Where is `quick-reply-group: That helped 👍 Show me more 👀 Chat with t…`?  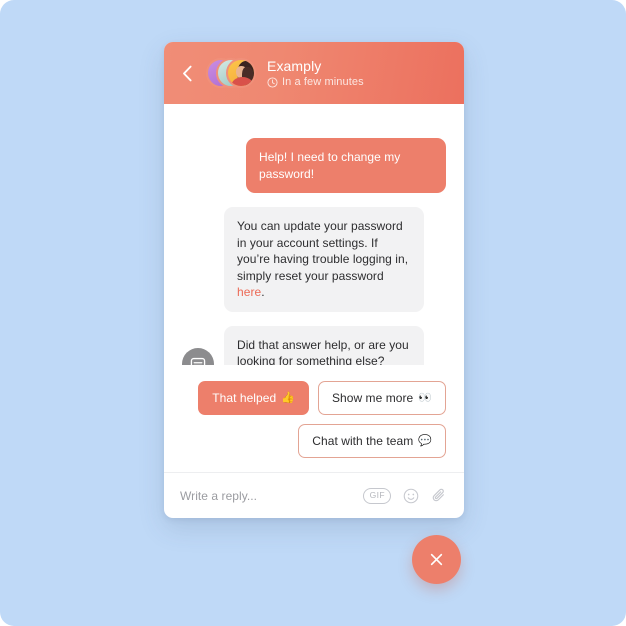
quick-reply-group: That helped 👍 Show me more 👀 Chat with t… is located at coordinates (314, 418).